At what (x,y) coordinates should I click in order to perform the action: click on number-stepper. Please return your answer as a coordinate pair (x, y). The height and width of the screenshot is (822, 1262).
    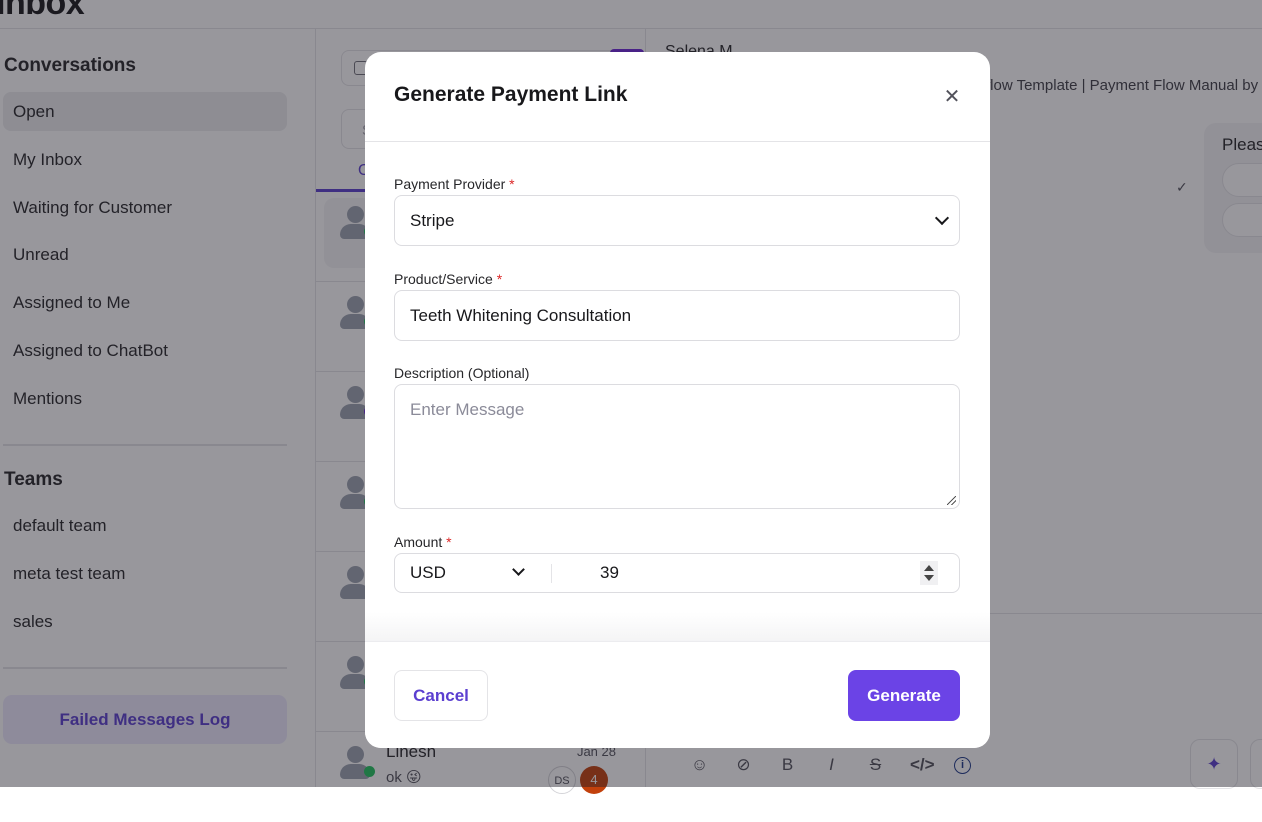
    Looking at the image, I should click on (929, 573).